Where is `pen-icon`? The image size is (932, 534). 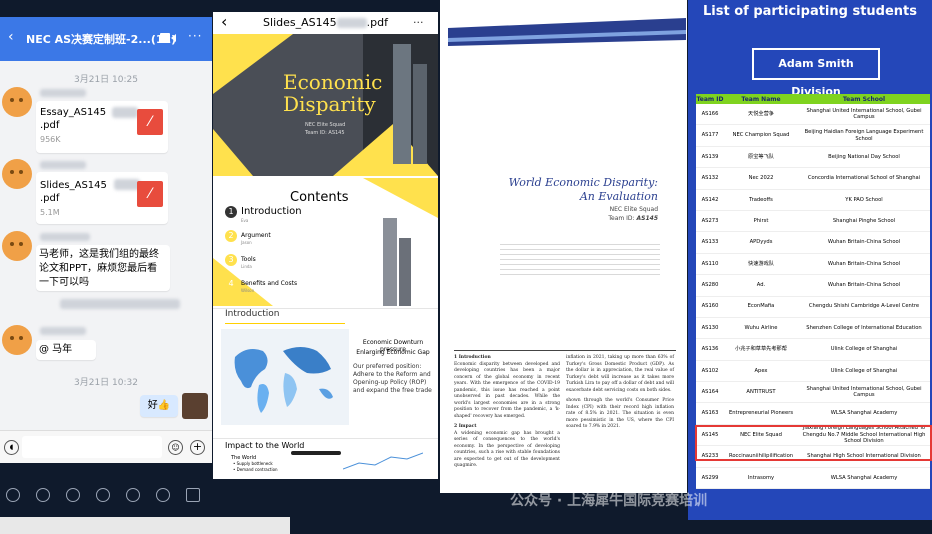 pen-icon is located at coordinates (73, 495).